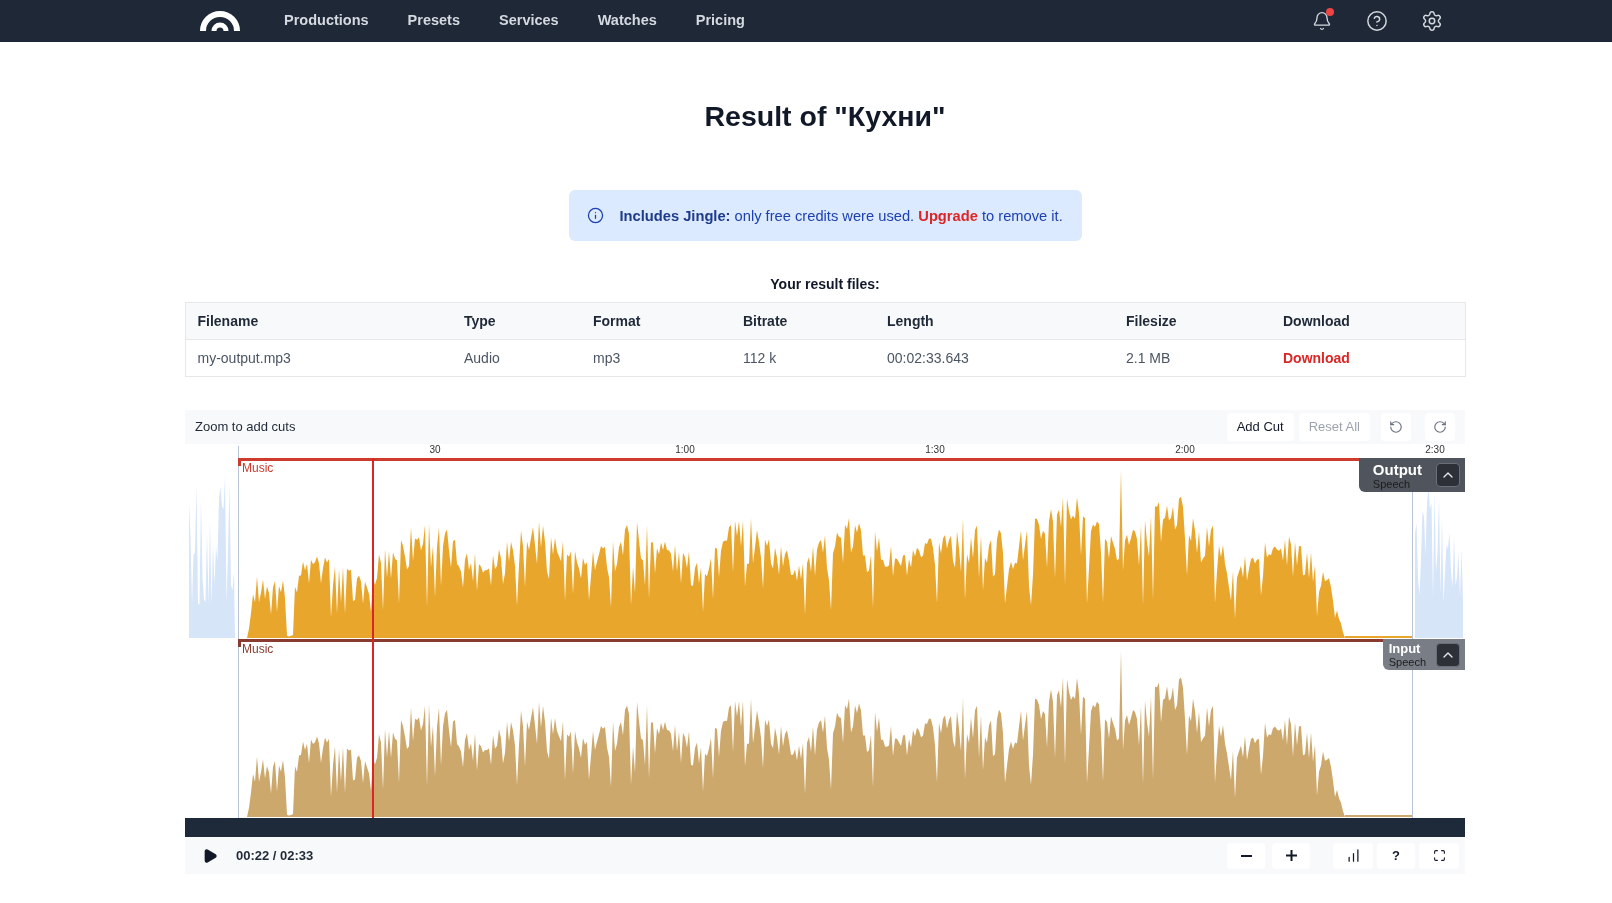 Image resolution: width=1612 pixels, height=903 pixels. Describe the element at coordinates (803, 321) in the screenshot. I see `column-header: Bitrate` at that location.